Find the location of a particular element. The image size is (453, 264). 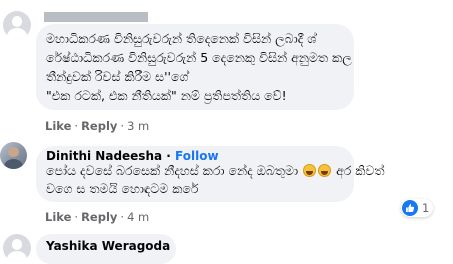

reaction-count: 1 is located at coordinates (426, 208).